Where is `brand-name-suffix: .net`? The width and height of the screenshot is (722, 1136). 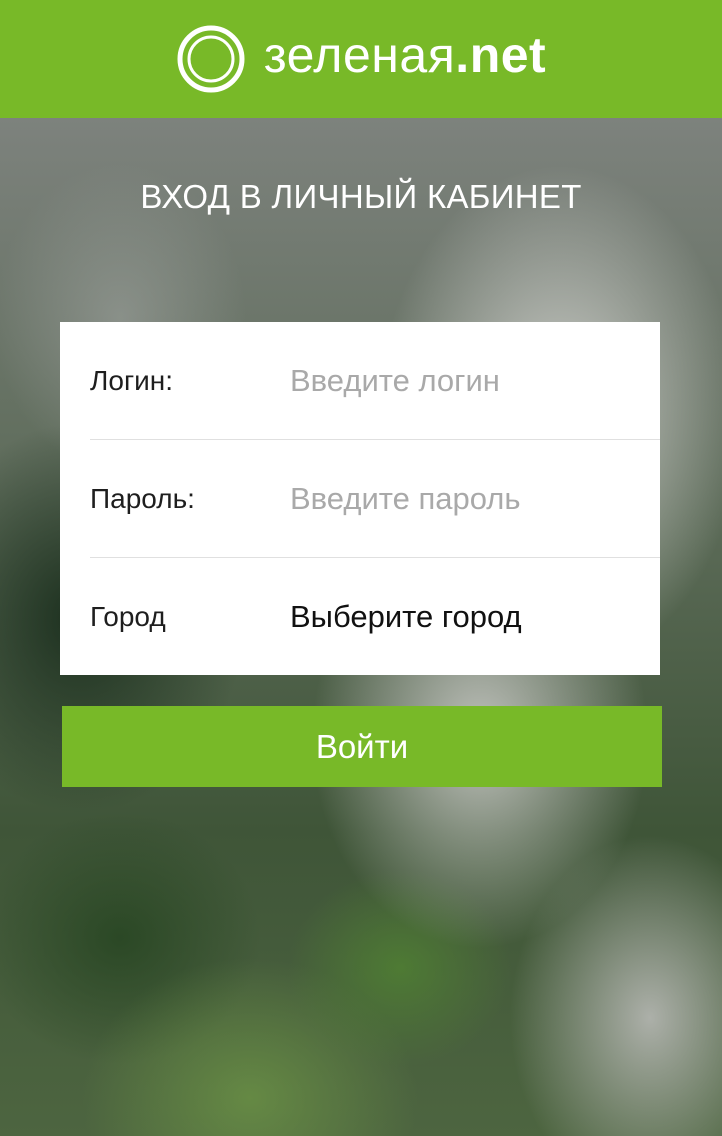 brand-name-suffix: .net is located at coordinates (501, 55).